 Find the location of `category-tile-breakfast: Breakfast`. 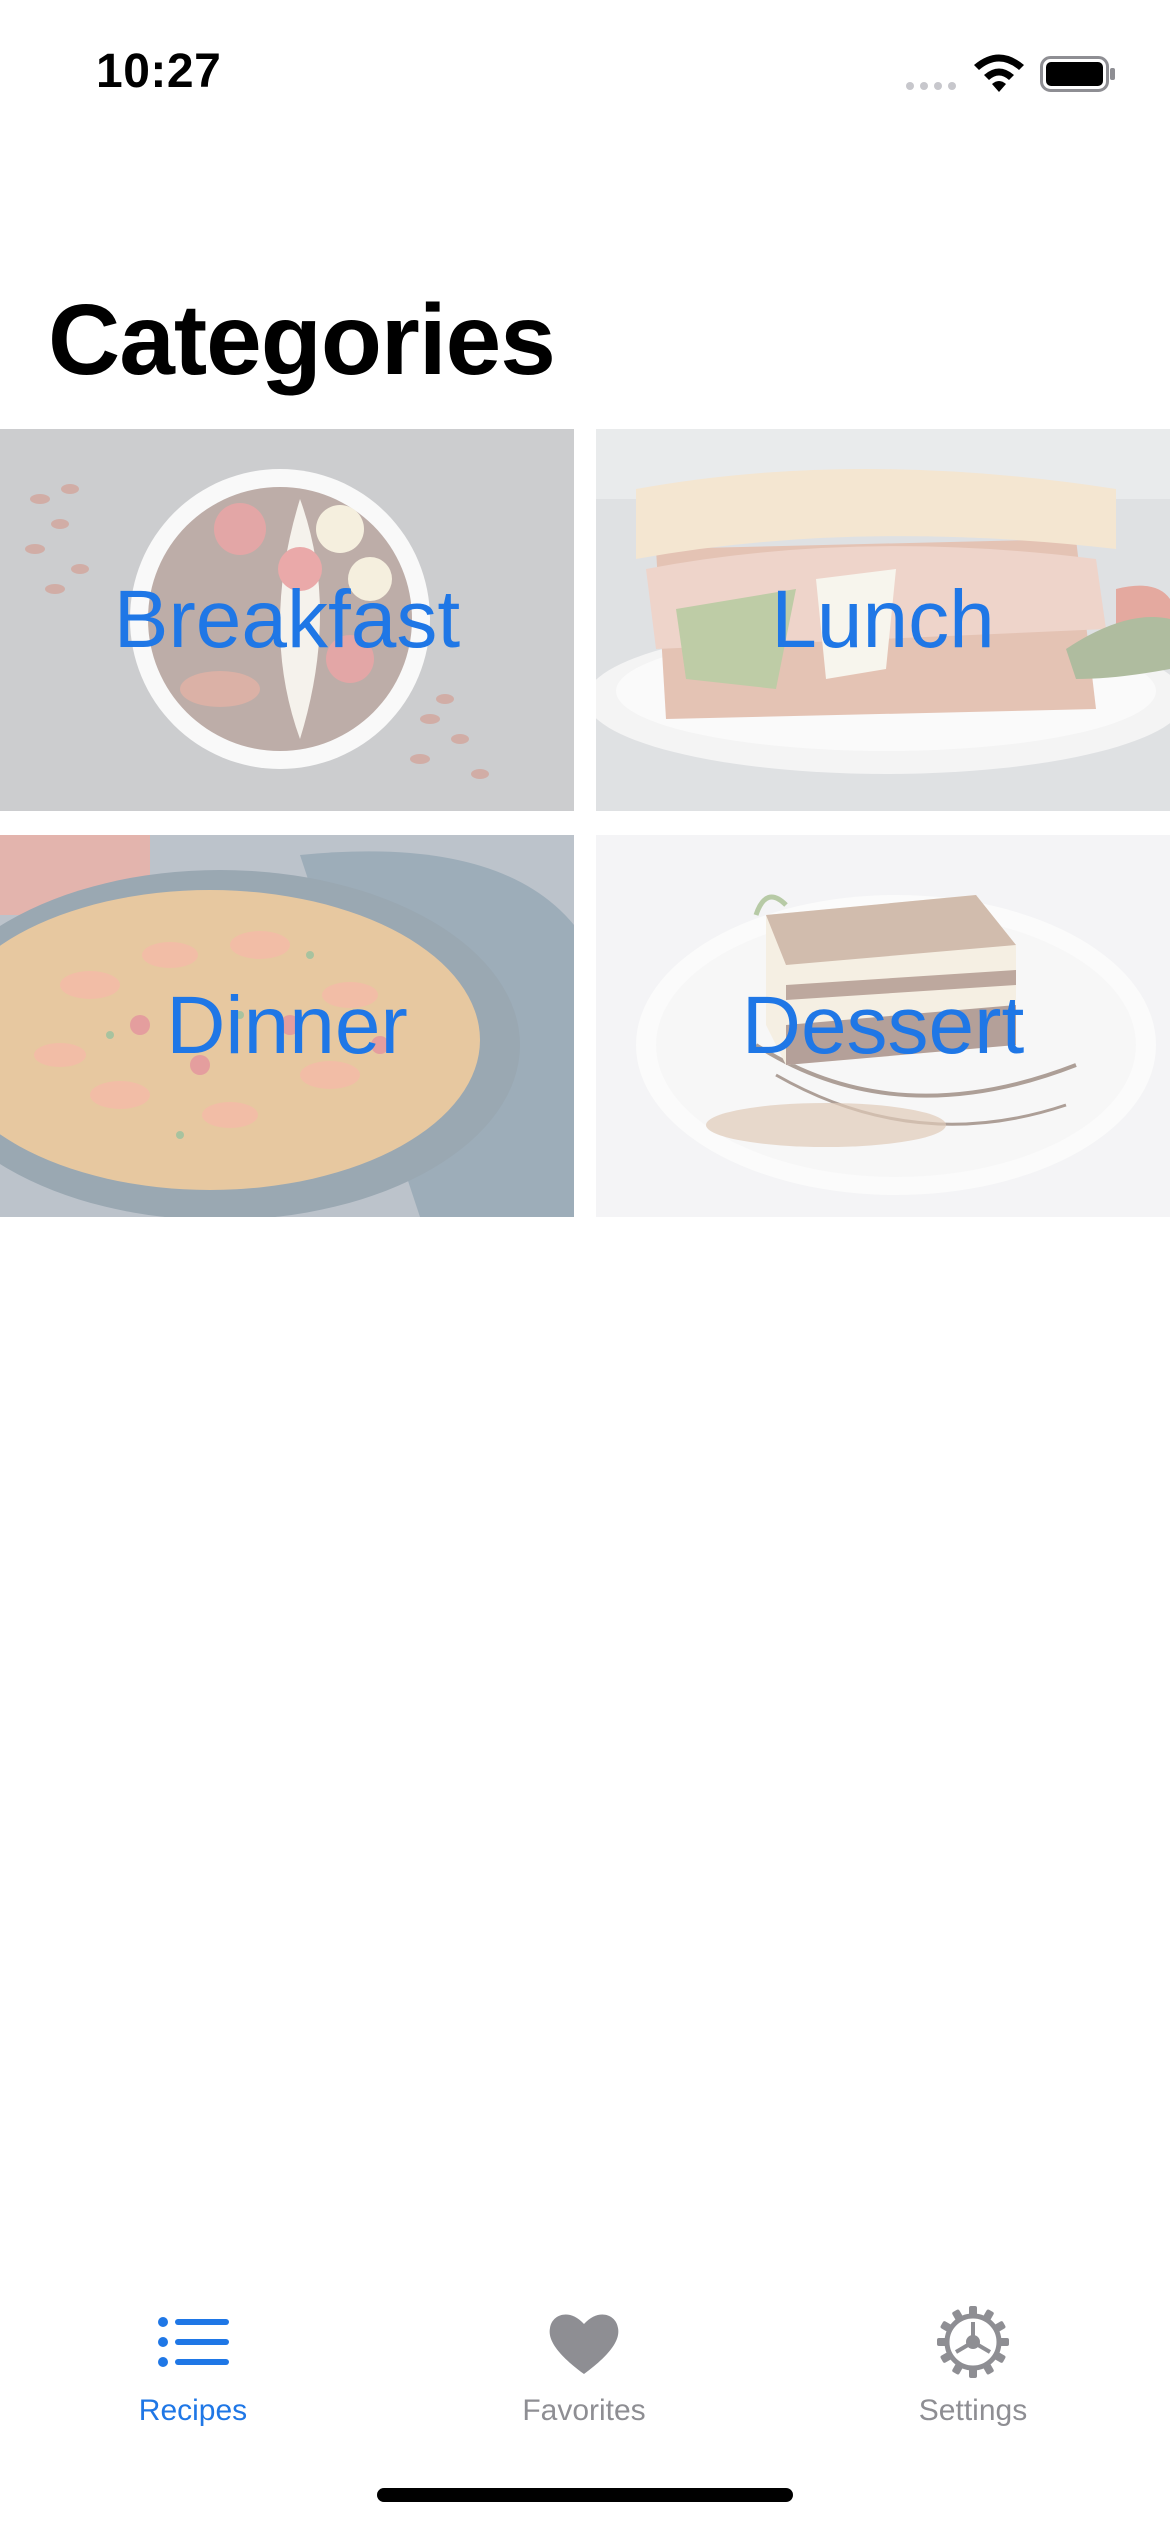

category-tile-breakfast: Breakfast is located at coordinates (287, 620).